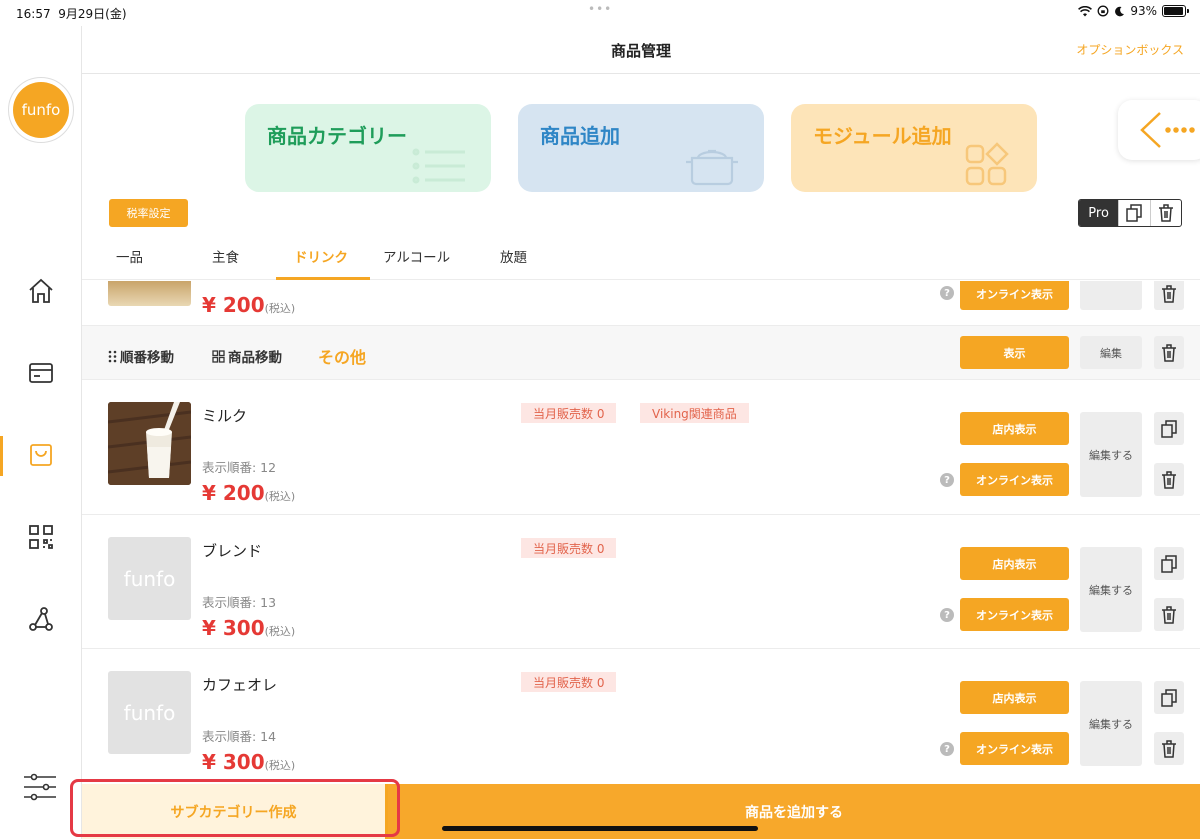 The height and width of the screenshot is (839, 1200). Describe the element at coordinates (41, 110) in the screenshot. I see `funfo-logo: funfo` at that location.